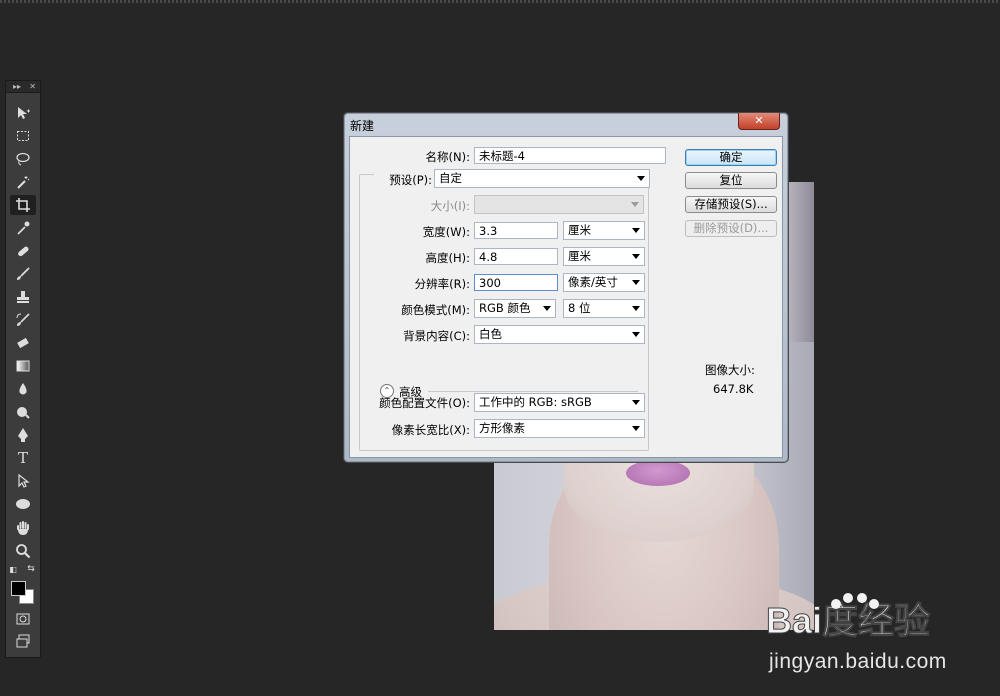 This screenshot has height=696, width=1000. I want to click on advanced-divider, so click(533, 391).